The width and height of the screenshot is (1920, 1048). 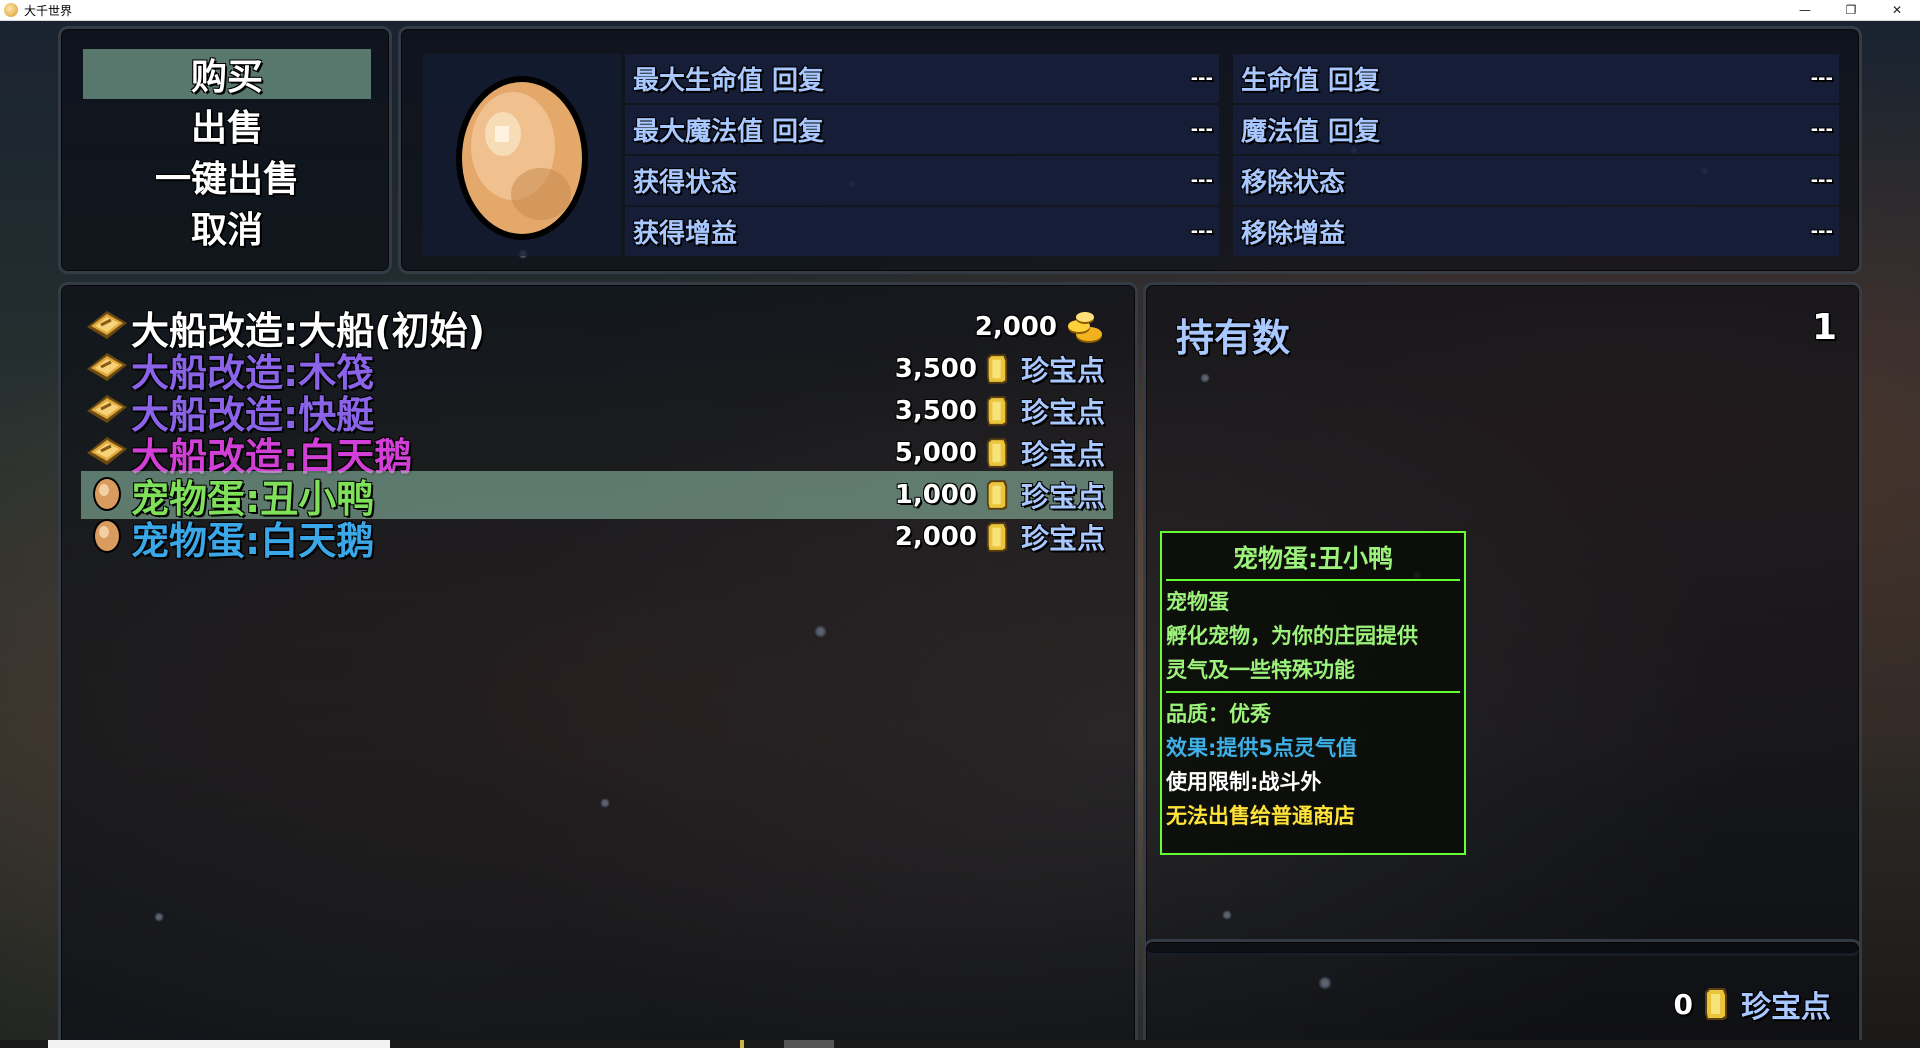 What do you see at coordinates (922, 180) in the screenshot?
I see `stat-add-state: 获得状态 ---` at bounding box center [922, 180].